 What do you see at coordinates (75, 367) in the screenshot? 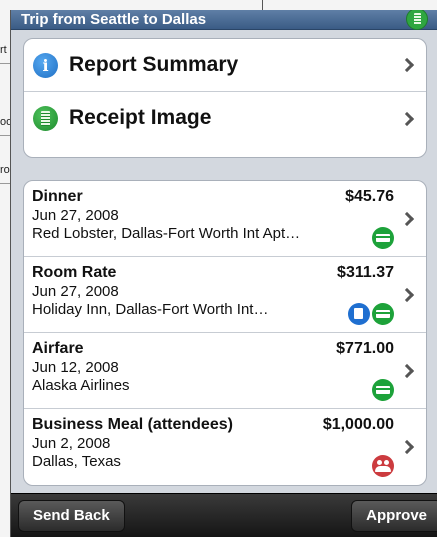
I see `expense-date: Jun 12, 2008` at bounding box center [75, 367].